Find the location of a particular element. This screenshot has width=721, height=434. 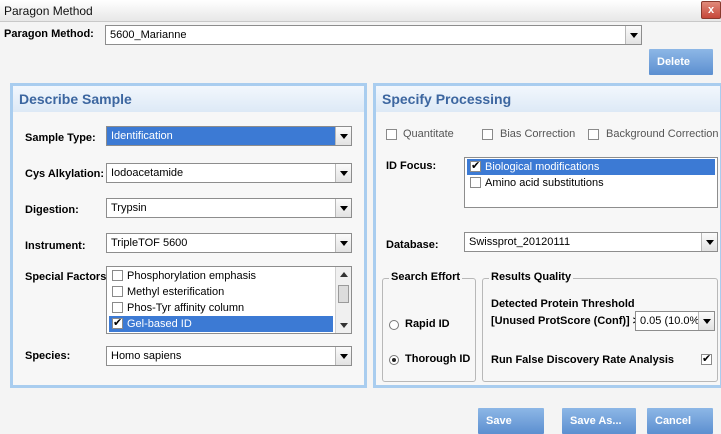

background-correction-checkbox is located at coordinates (593, 134).